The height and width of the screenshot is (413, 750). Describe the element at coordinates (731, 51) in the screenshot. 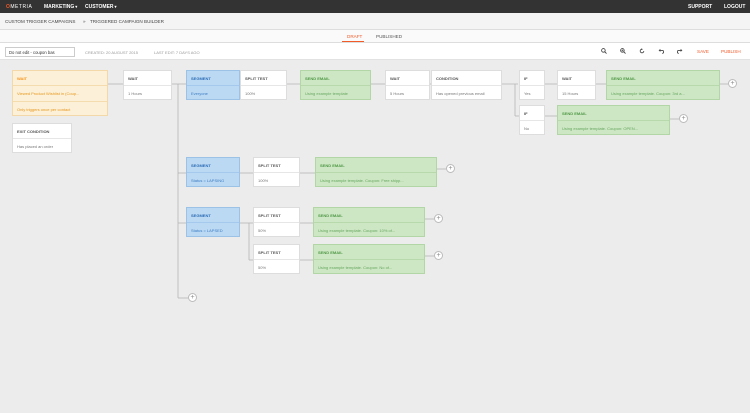

I see `publish-button: PUBLISH` at that location.